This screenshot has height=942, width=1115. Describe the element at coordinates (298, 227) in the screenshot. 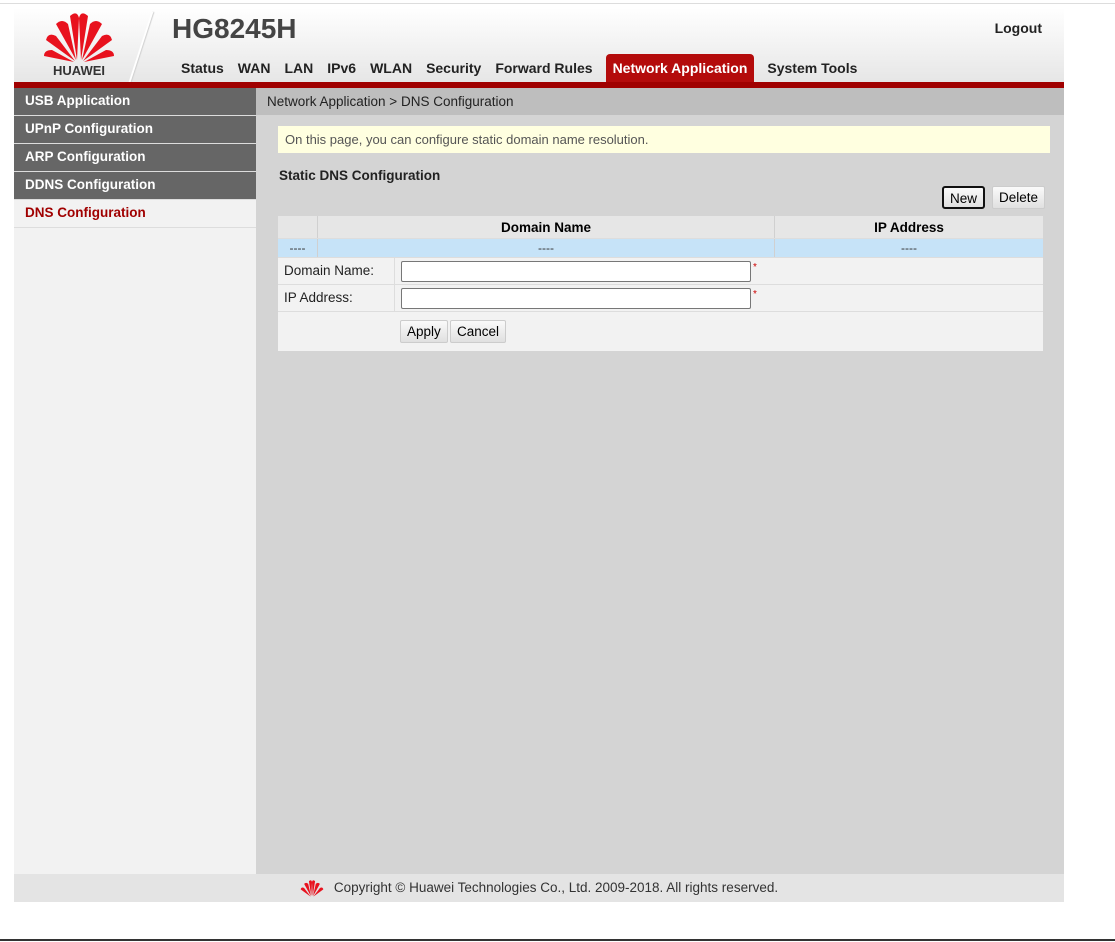

I see `header-select` at that location.